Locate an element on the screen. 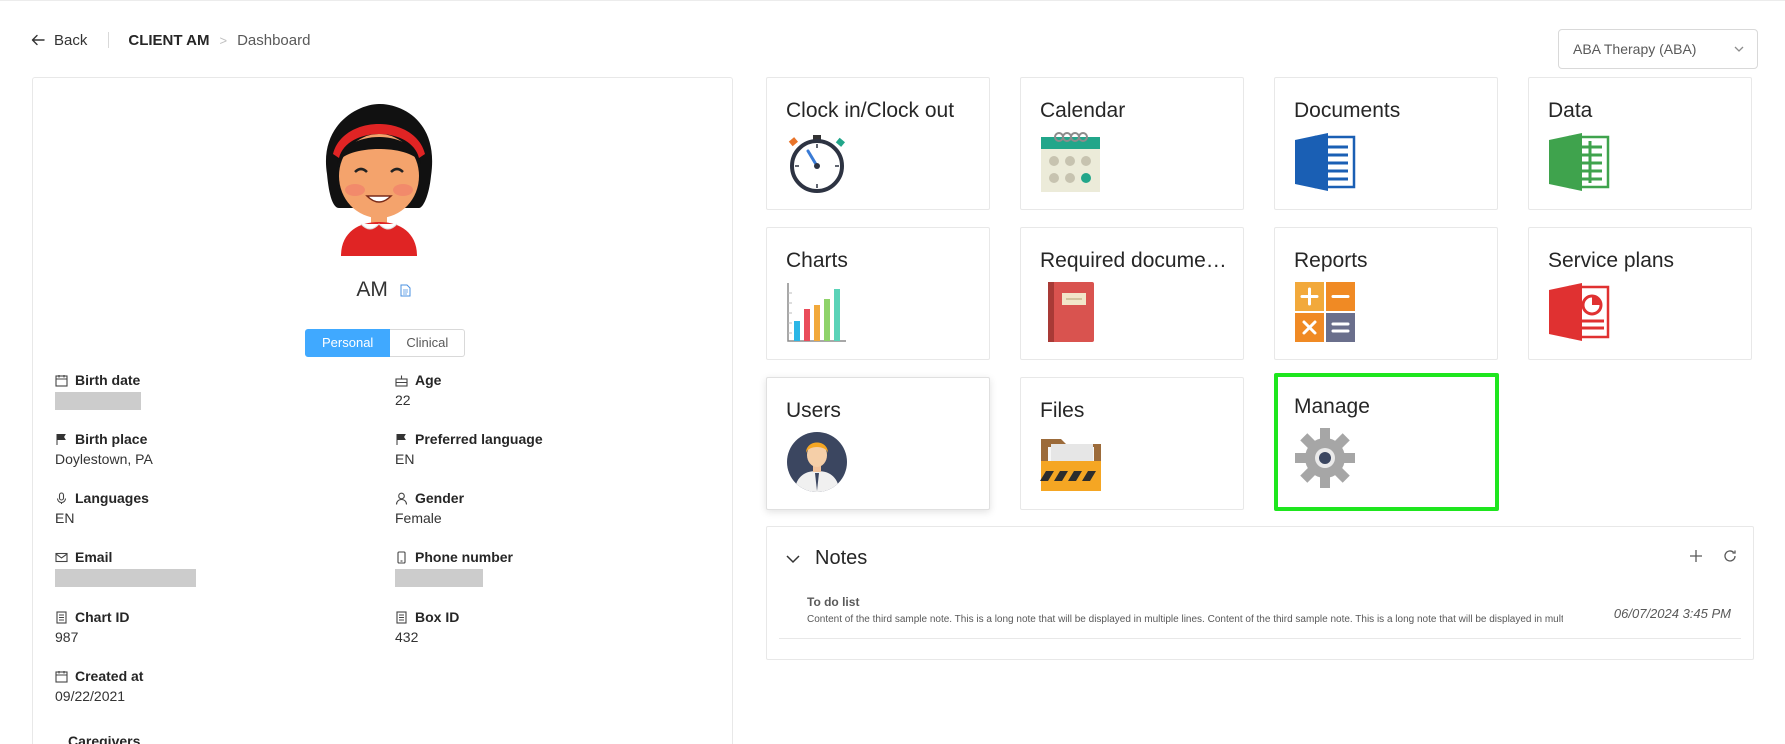  tile-title: Clock in/Clock out is located at coordinates (870, 110).